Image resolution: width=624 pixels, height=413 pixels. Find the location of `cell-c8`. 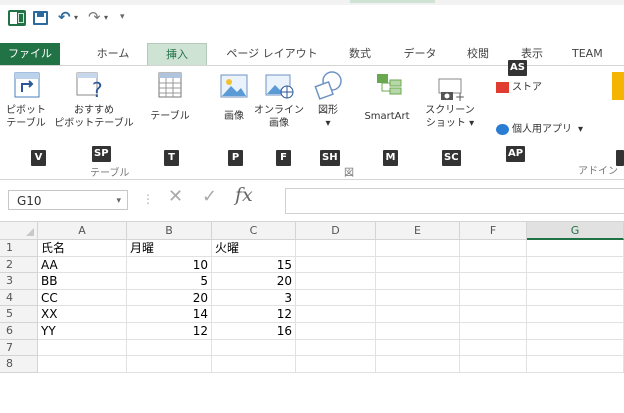

cell-c8 is located at coordinates (254, 364).